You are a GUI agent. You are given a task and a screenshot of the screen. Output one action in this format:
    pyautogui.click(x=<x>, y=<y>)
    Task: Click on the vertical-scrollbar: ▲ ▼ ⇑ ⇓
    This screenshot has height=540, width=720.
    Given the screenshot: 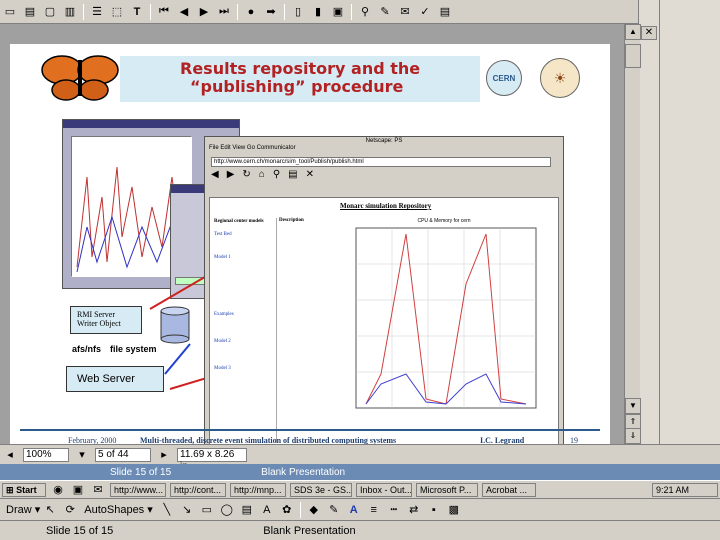 What is the action you would take?
    pyautogui.click(x=632, y=234)
    